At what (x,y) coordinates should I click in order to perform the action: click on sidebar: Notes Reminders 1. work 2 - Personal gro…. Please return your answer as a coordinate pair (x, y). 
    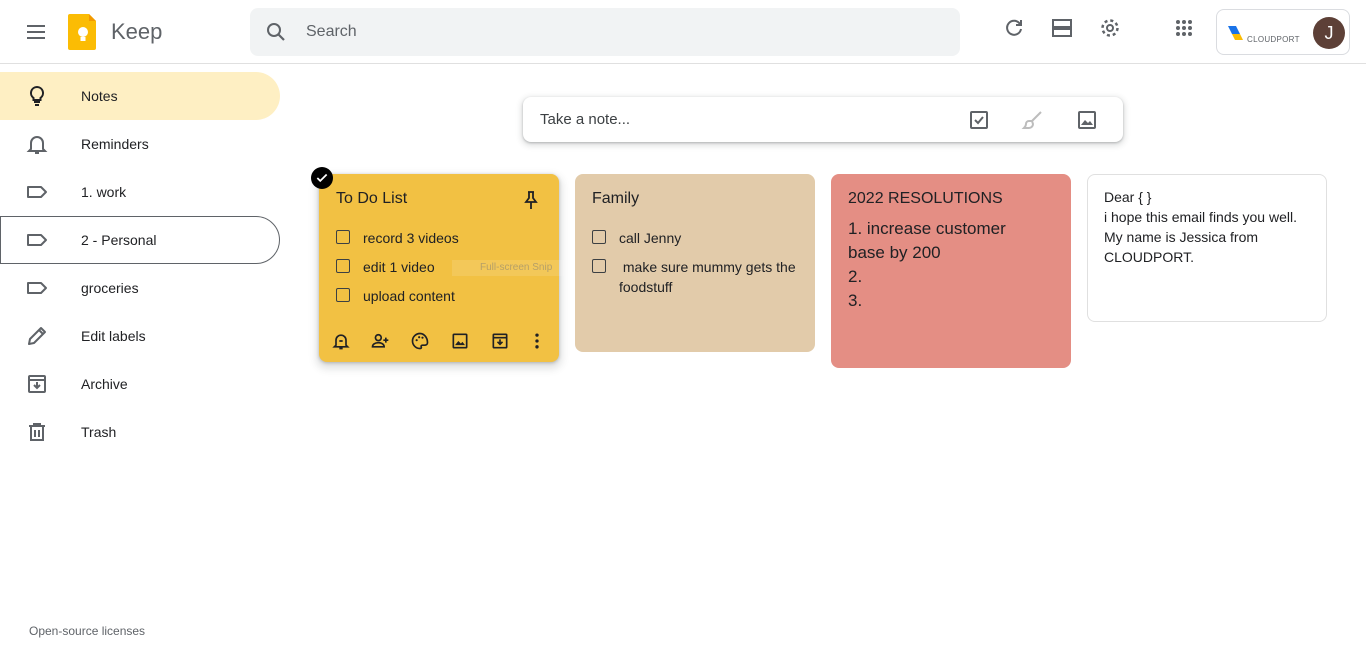
    Looking at the image, I should click on (140, 264).